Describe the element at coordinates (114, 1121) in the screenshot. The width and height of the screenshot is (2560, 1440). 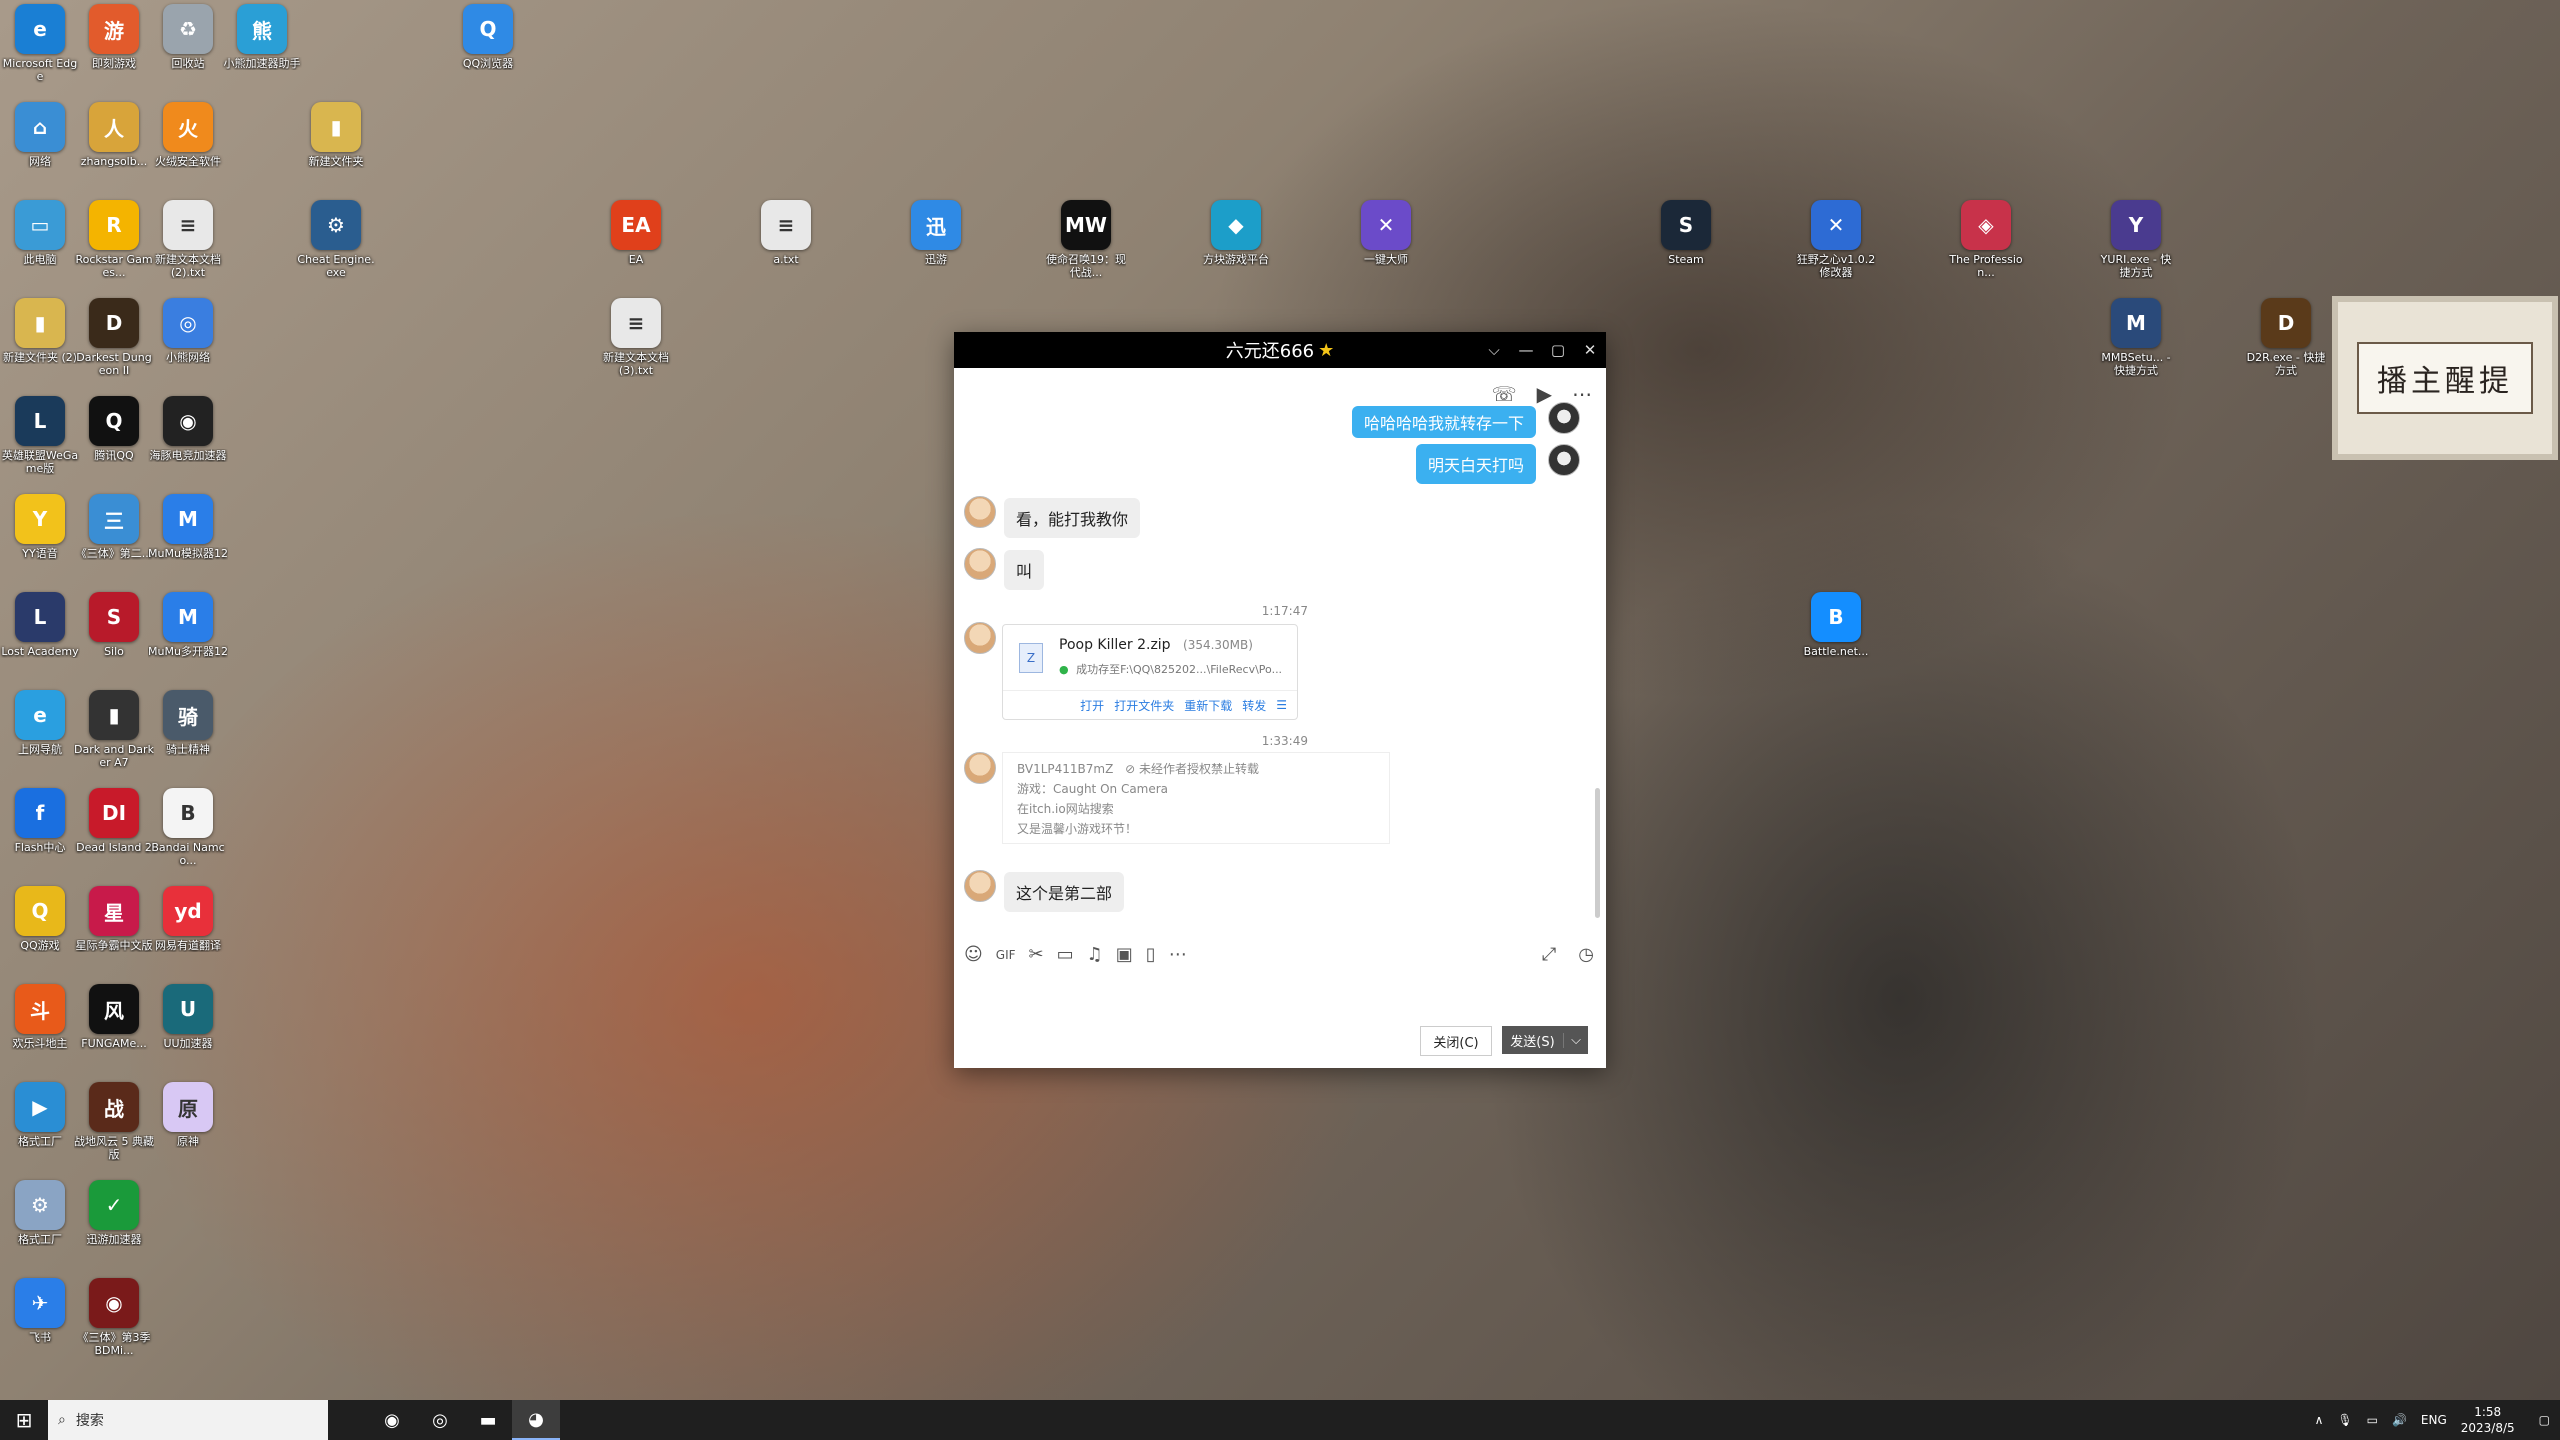
I see `desktop-icon: 战战地风云 5 典藏版` at that location.